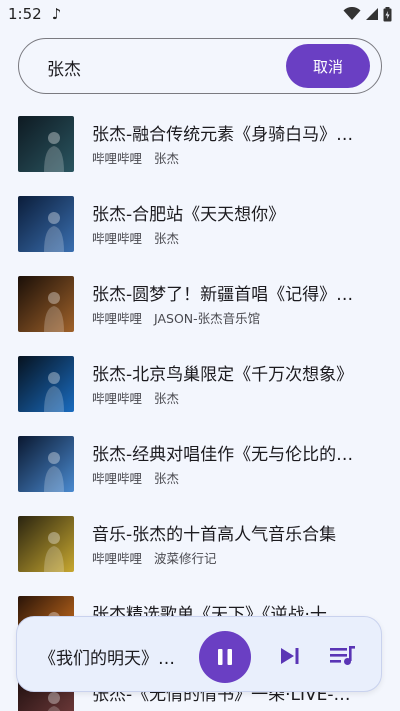 The height and width of the screenshot is (711, 400). I want to click on item-title: 张杰-合肥站《天天想你》, so click(189, 215).